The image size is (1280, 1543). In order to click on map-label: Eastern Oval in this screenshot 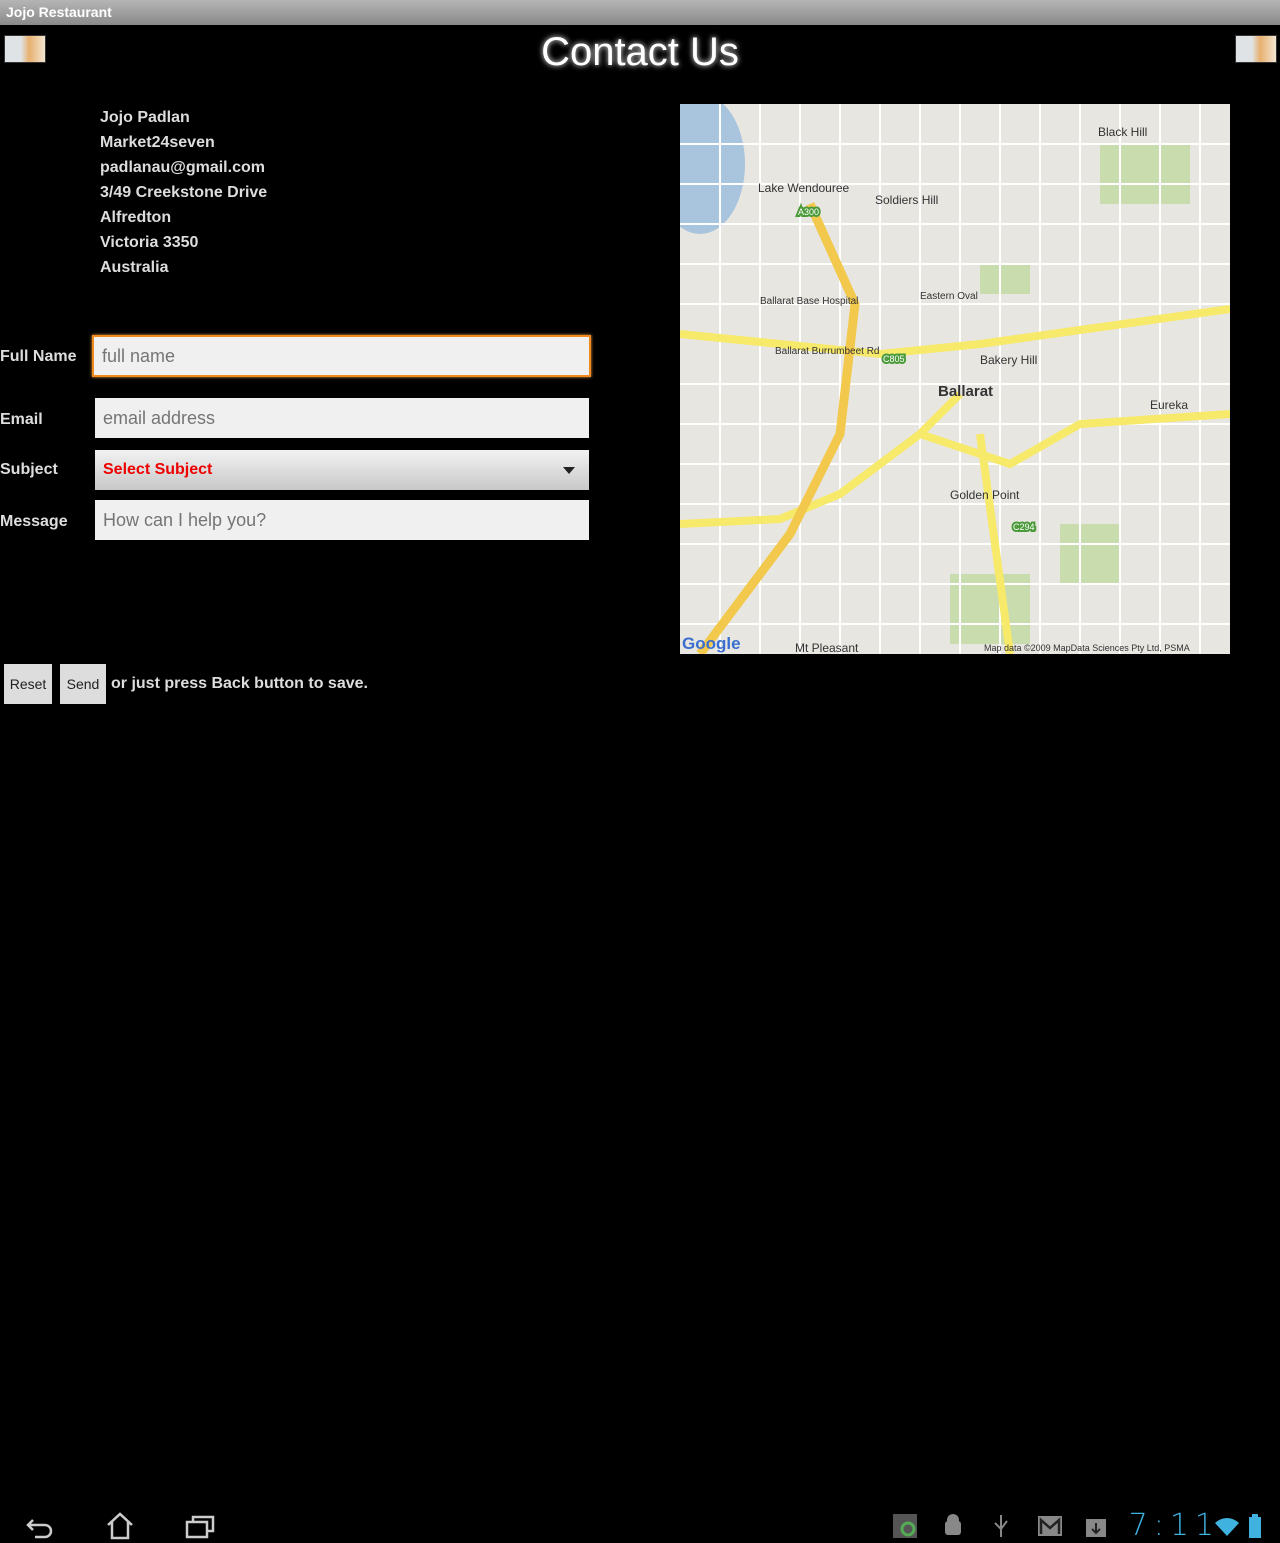, I will do `click(949, 296)`.